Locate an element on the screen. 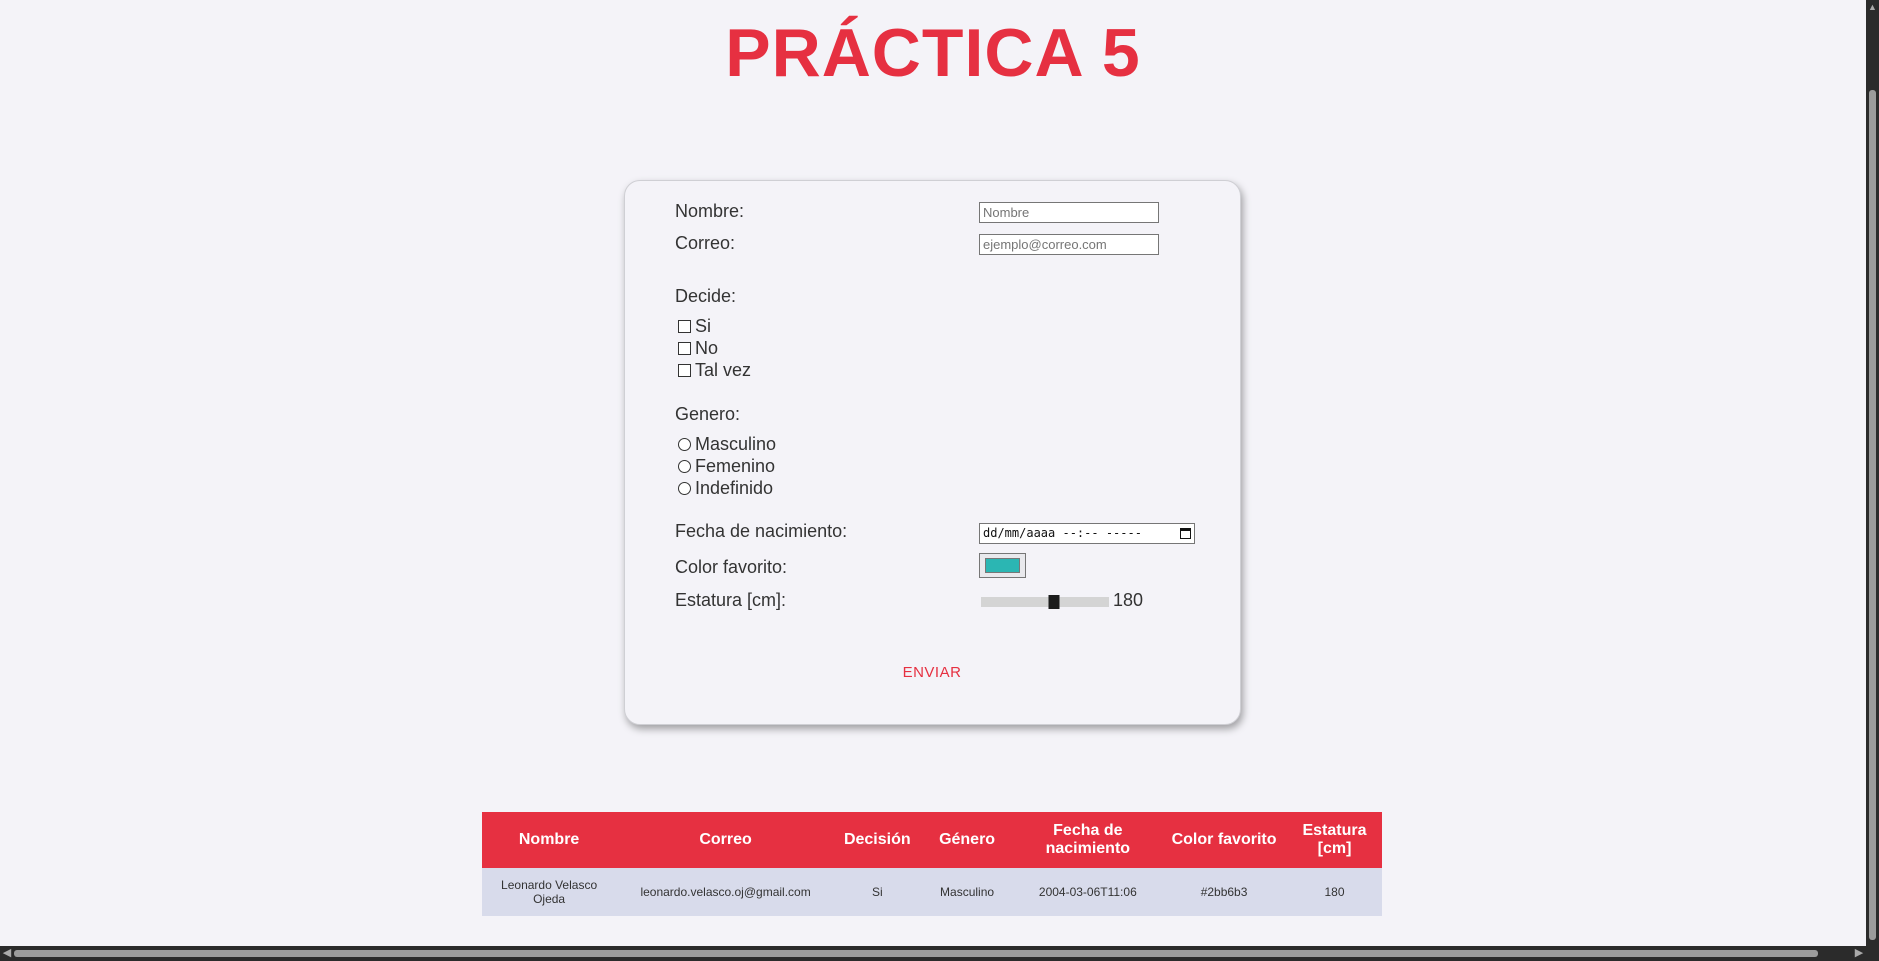 This screenshot has height=961, width=1879. checkbox-tal-vez is located at coordinates (684, 370).